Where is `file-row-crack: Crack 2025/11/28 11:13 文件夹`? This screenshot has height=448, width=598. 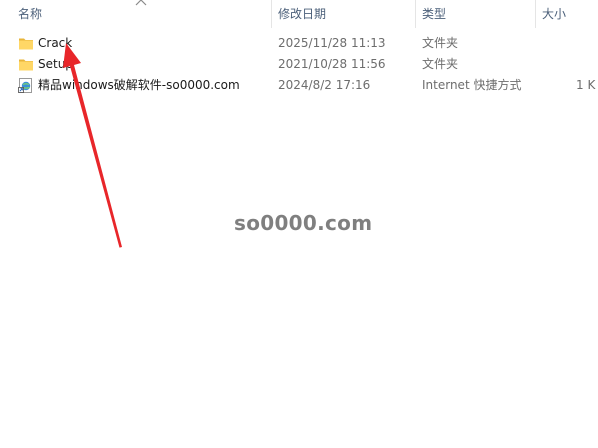 file-row-crack: Crack 2025/11/28 11:13 文件夹 is located at coordinates (299, 43).